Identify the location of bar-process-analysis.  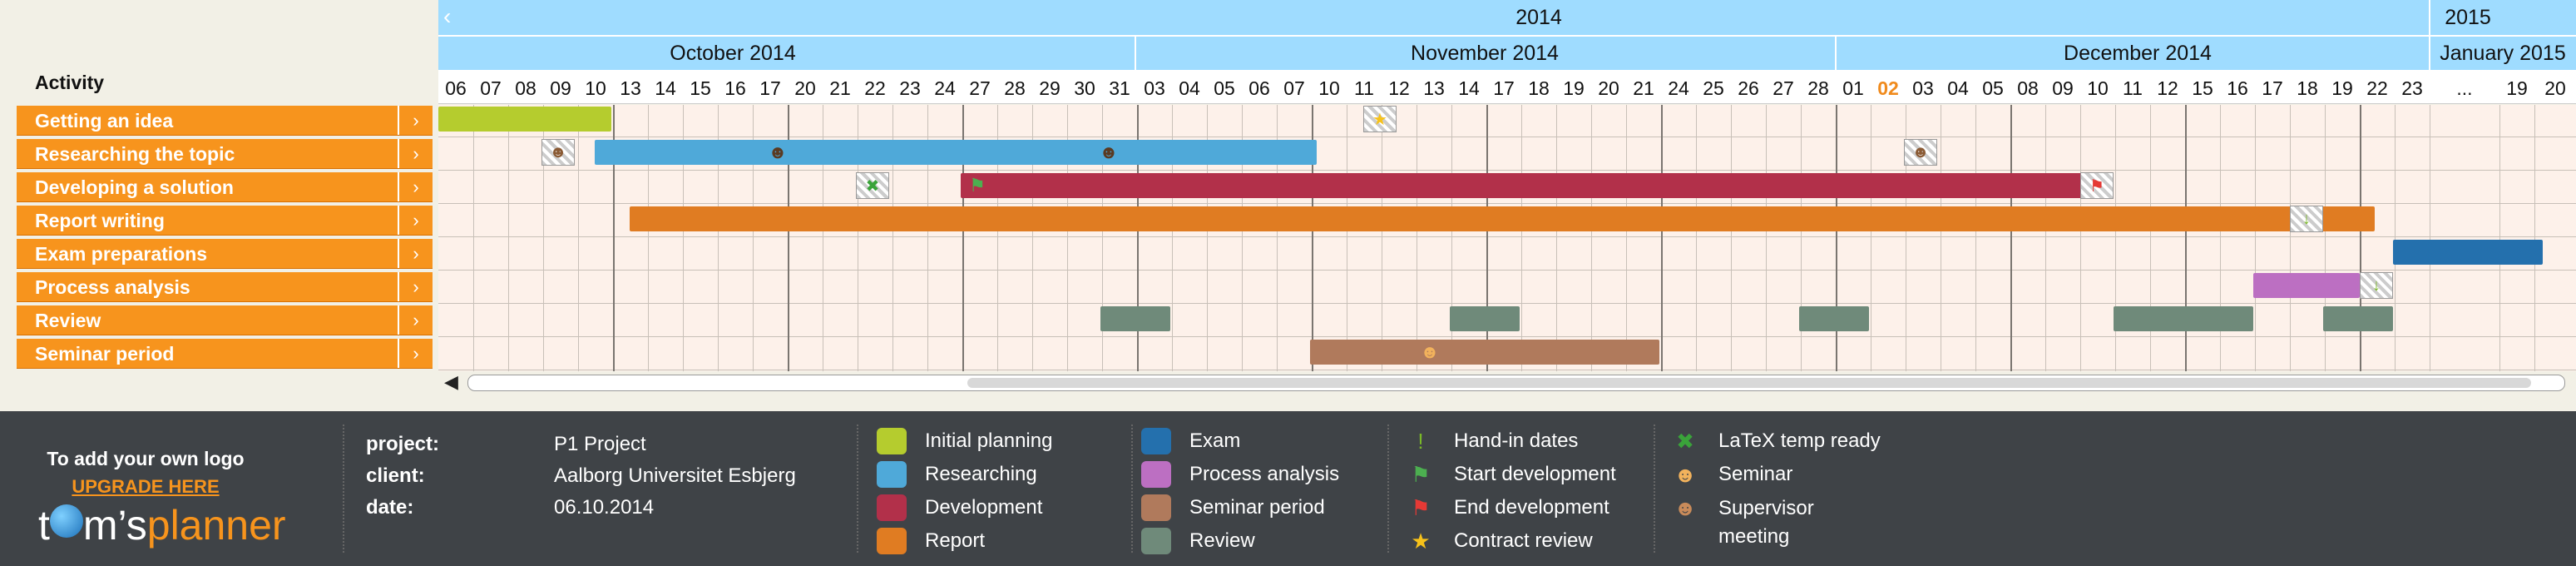
(2306, 286).